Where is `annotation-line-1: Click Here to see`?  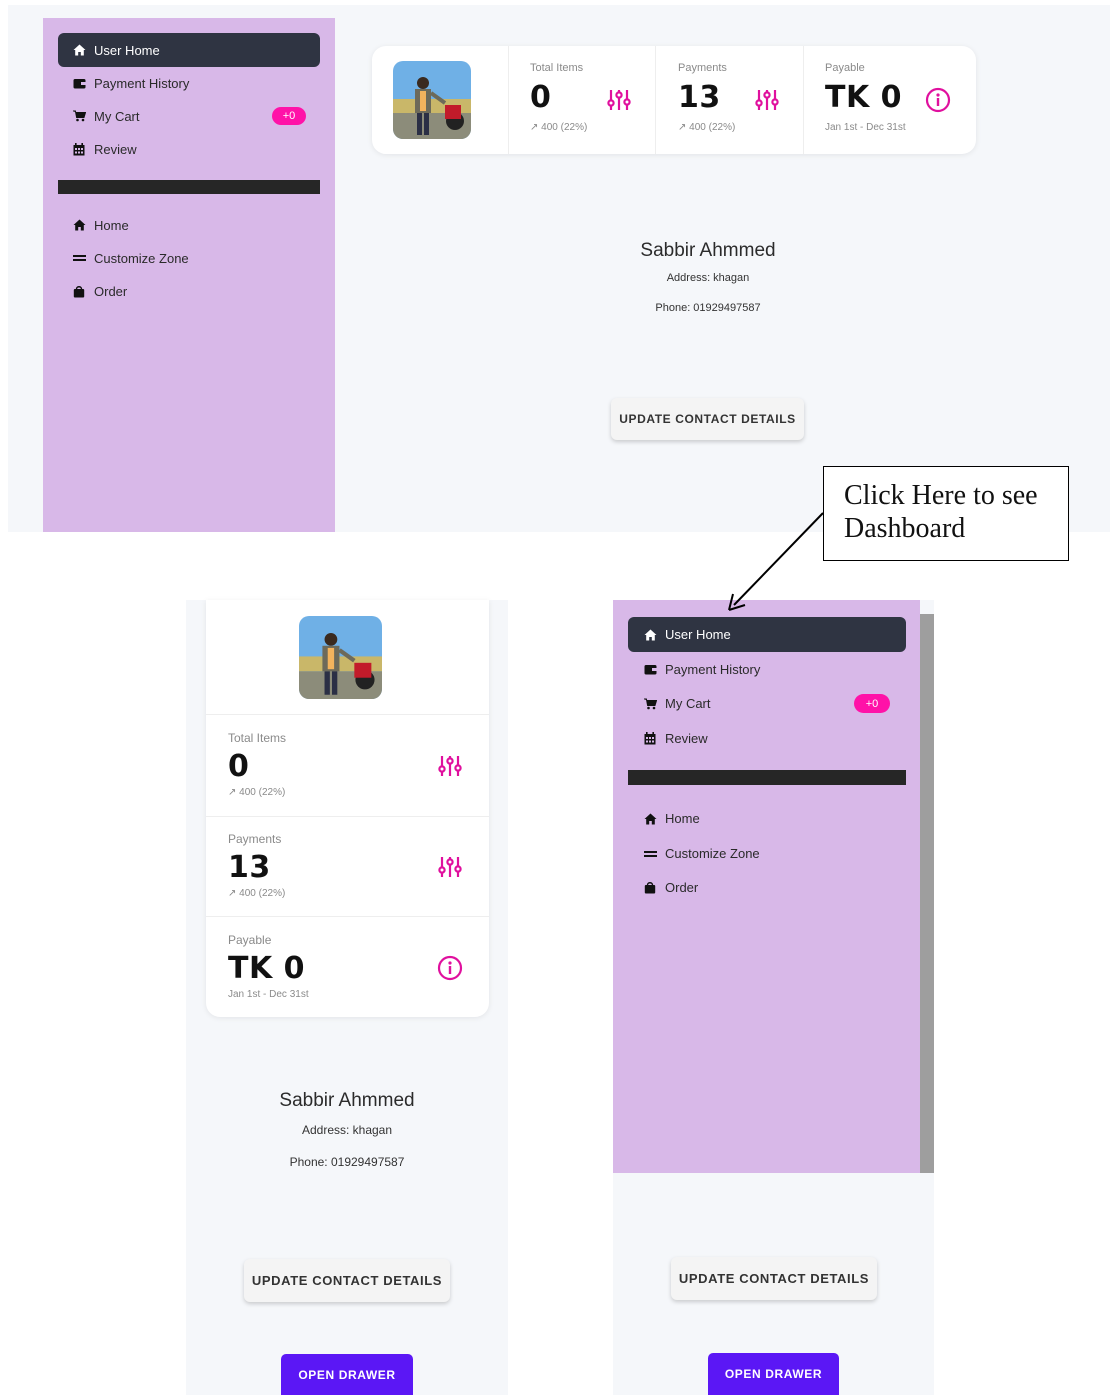 annotation-line-1: Click Here to see is located at coordinates (941, 495).